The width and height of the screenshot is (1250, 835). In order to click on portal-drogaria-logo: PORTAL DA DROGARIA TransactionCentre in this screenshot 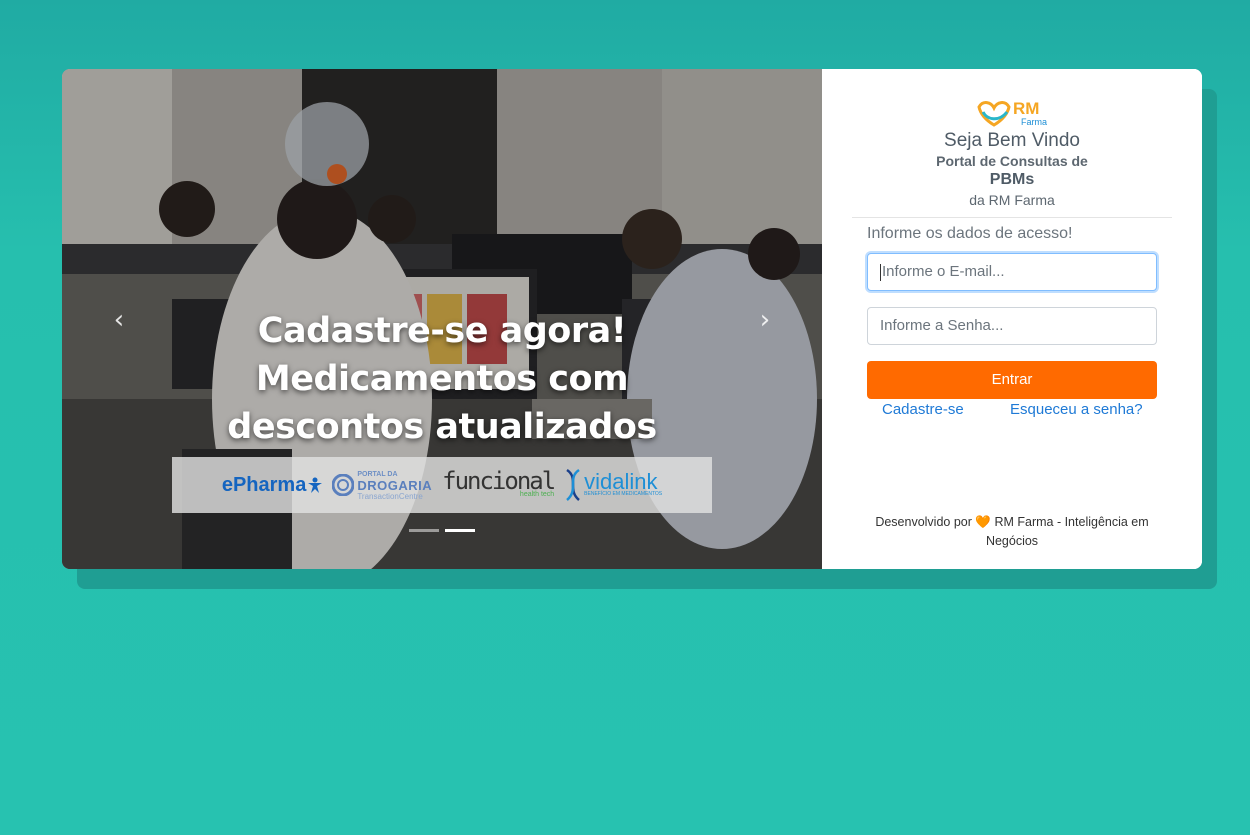, I will do `click(382, 485)`.